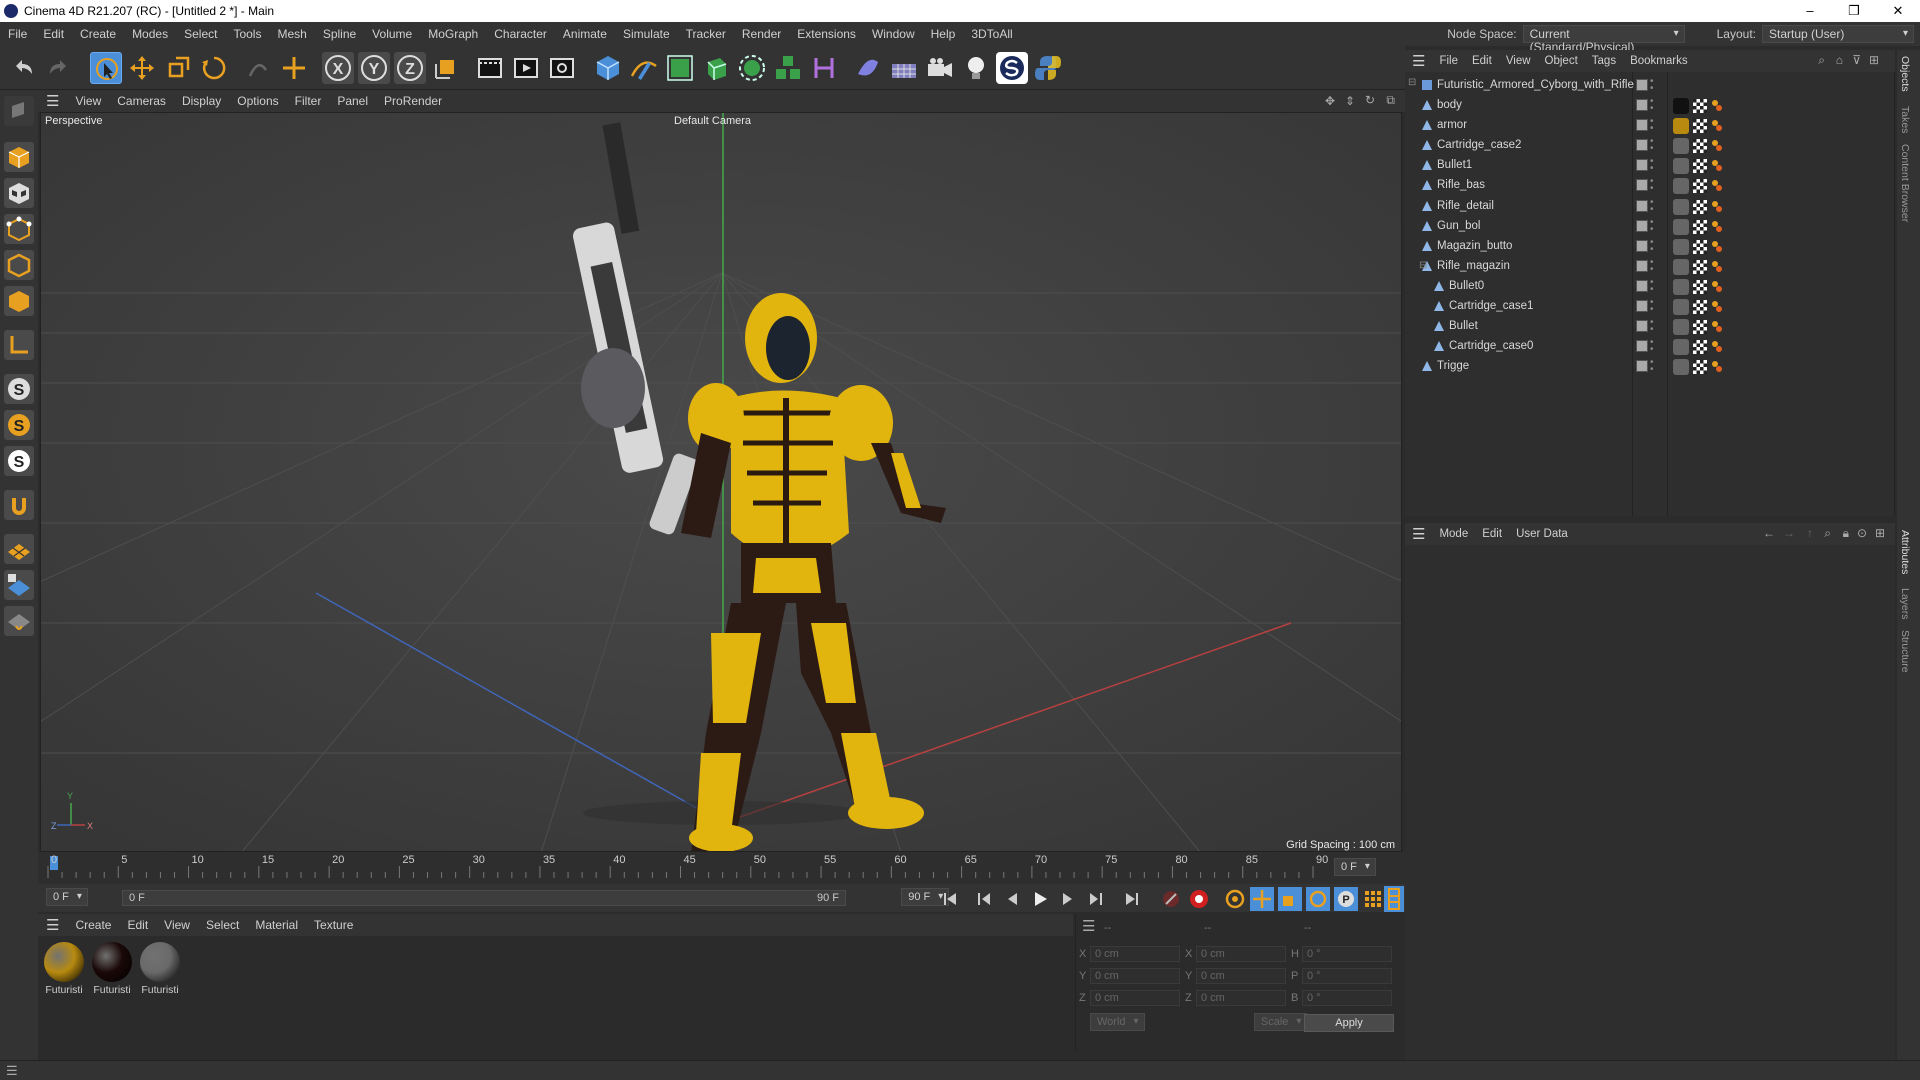 The image size is (1920, 1080). Describe the element at coordinates (826, 34) in the screenshot. I see `menu-extensions: Extensions` at that location.